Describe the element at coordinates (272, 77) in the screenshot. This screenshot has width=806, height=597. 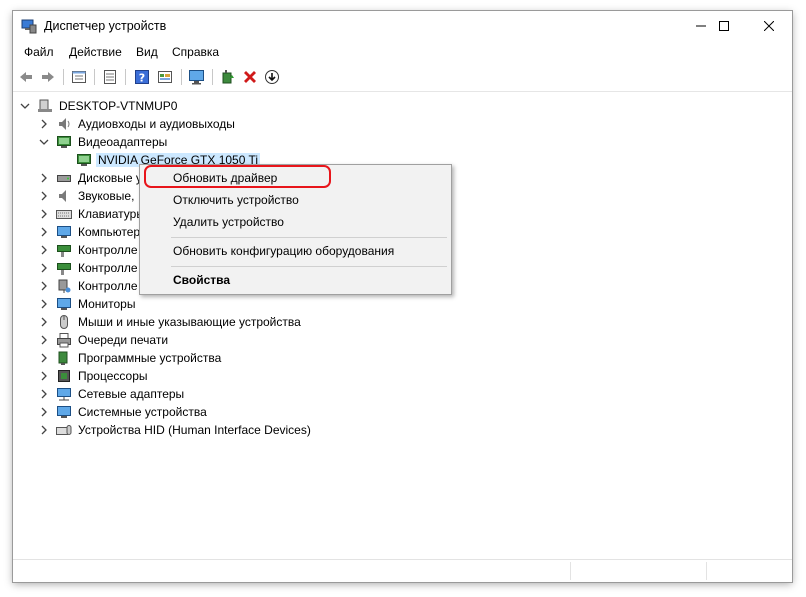
I see `download-icon` at that location.